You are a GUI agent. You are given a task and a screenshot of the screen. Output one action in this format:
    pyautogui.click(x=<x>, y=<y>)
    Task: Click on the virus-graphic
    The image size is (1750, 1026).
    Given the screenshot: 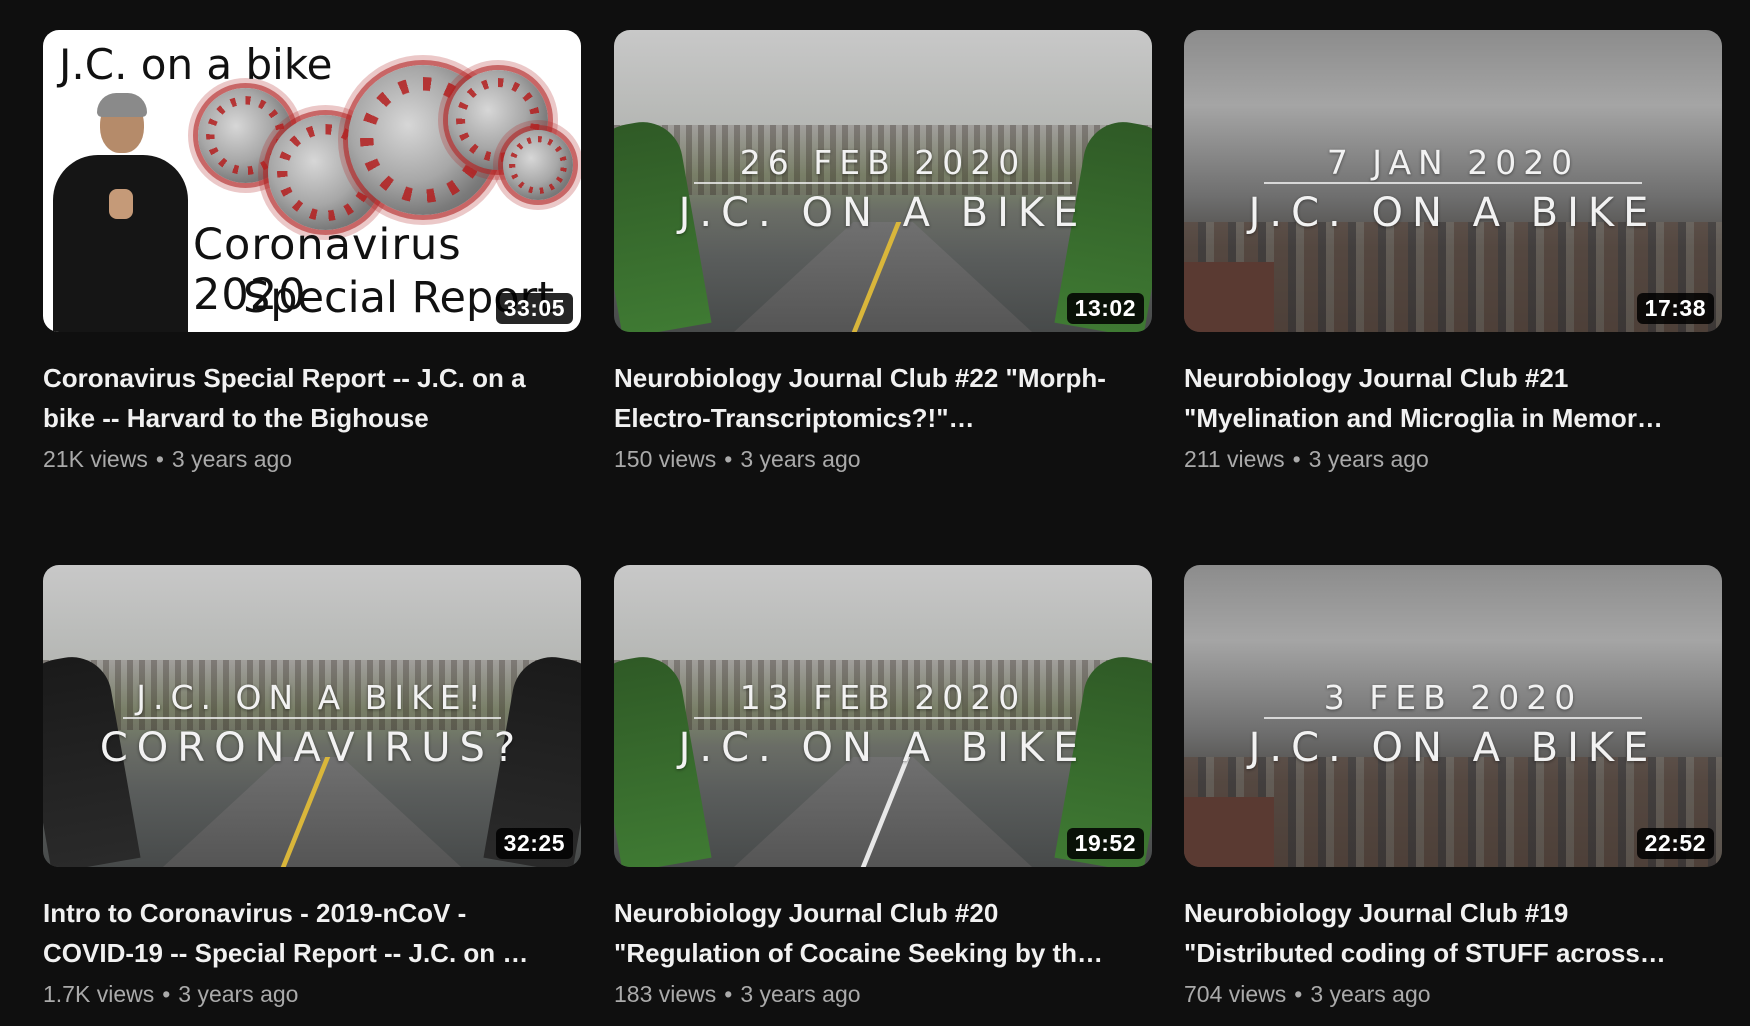 What is the action you would take?
    pyautogui.click(x=538, y=165)
    